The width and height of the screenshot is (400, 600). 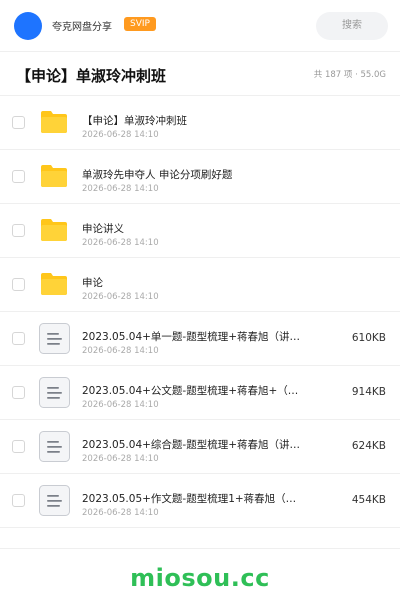 I want to click on site-name: 夸克网盘分享, so click(x=82, y=27).